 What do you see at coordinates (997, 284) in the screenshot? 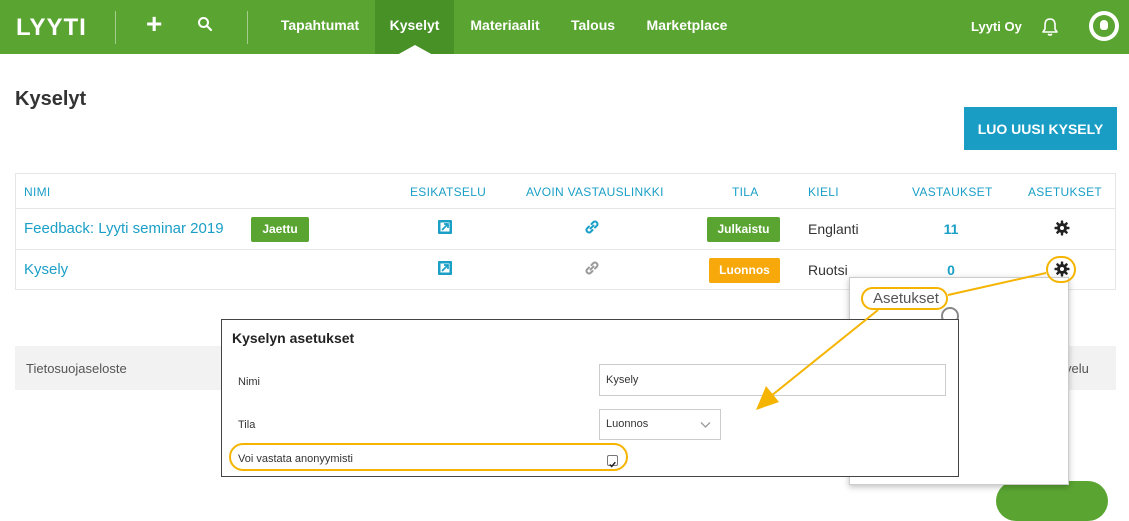
I see `connector-line` at bounding box center [997, 284].